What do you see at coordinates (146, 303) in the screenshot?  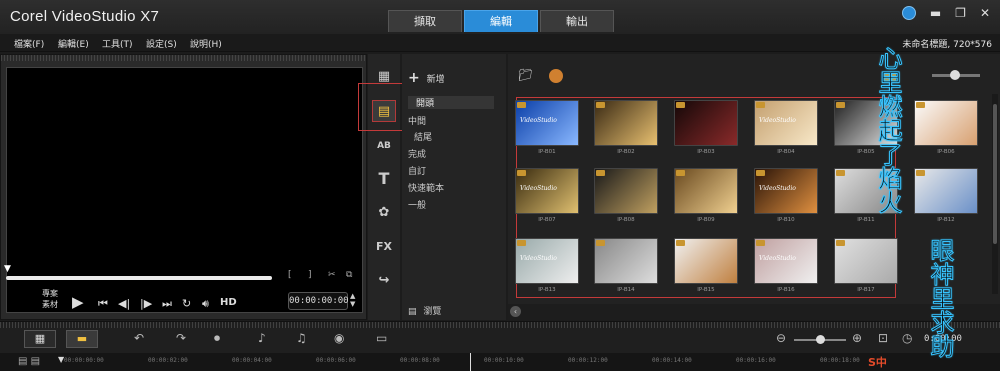 I see `next-frame-icon: |▶` at bounding box center [146, 303].